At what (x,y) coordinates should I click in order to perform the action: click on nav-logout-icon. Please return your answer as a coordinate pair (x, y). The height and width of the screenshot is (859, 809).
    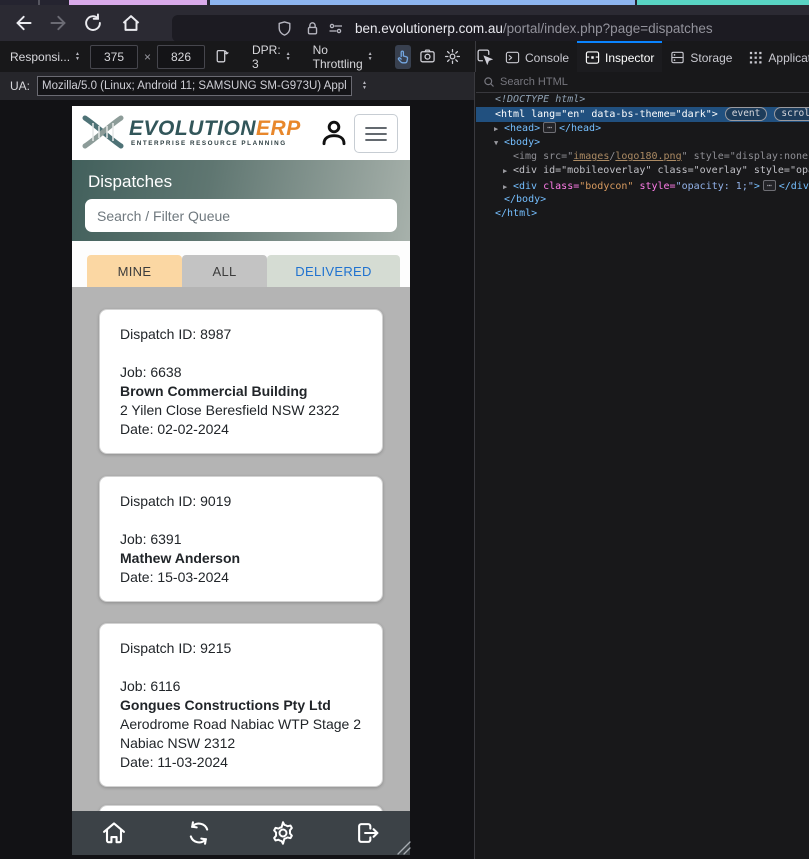
    Looking at the image, I should click on (368, 833).